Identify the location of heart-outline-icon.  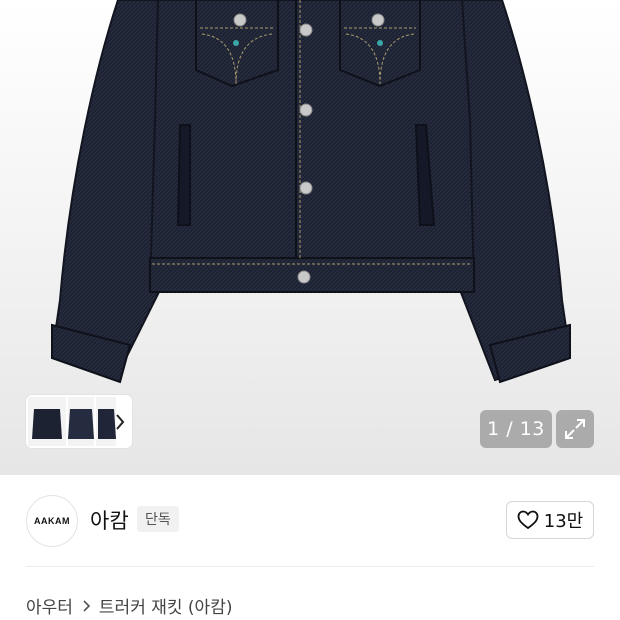
(528, 520).